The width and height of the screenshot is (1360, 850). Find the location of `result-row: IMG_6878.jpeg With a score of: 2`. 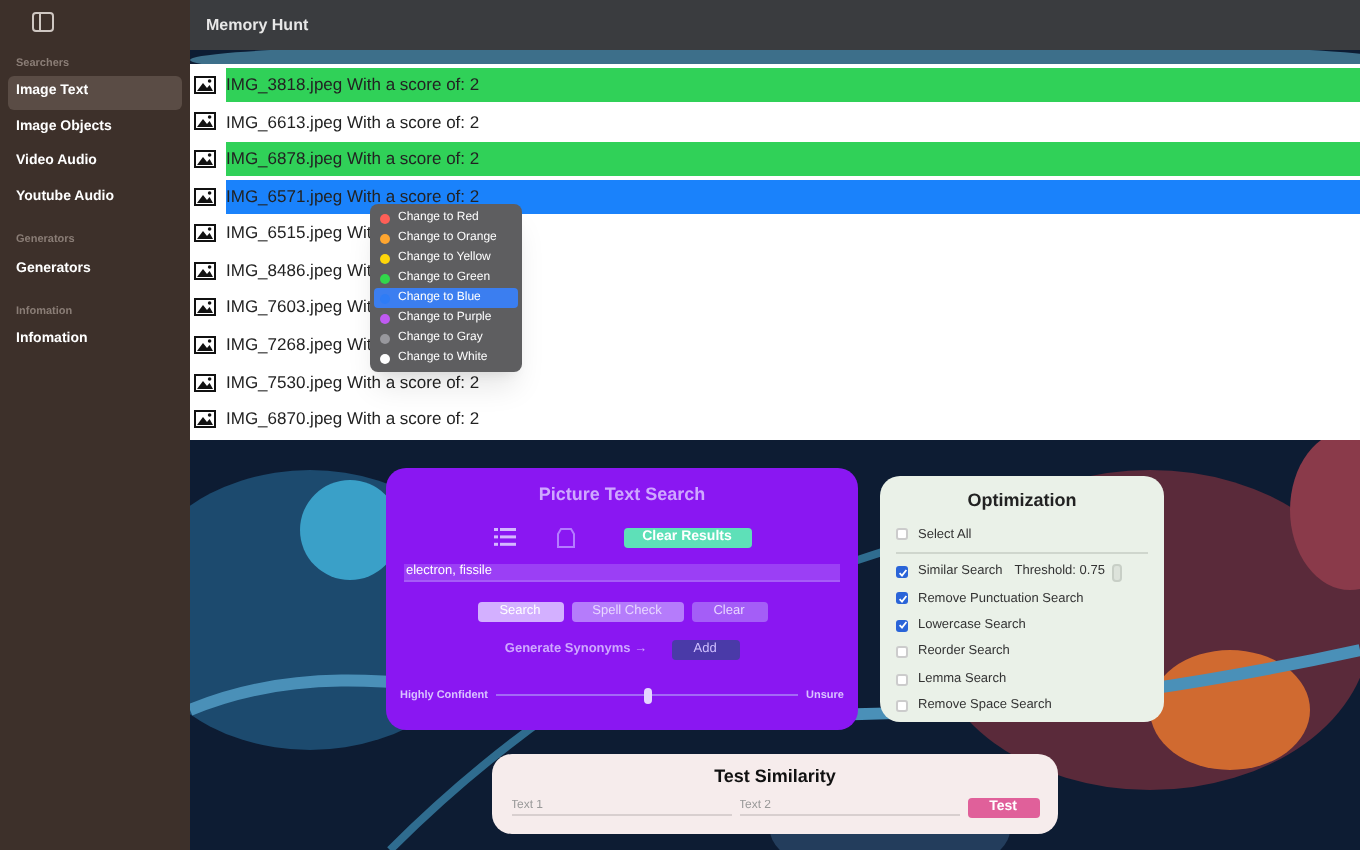

result-row: IMG_6878.jpeg With a score of: 2 is located at coordinates (793, 158).